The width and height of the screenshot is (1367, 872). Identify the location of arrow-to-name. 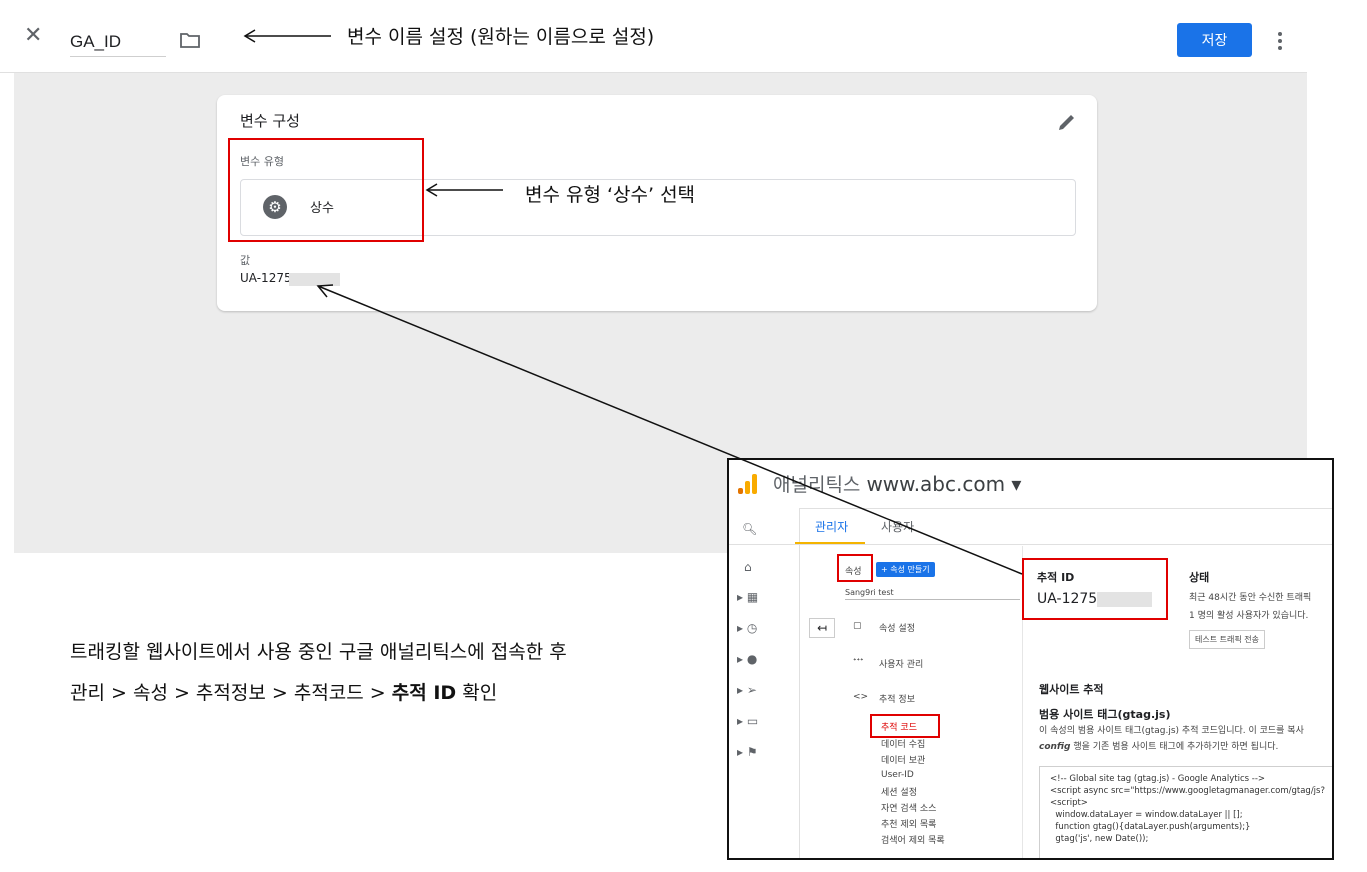
(288, 36).